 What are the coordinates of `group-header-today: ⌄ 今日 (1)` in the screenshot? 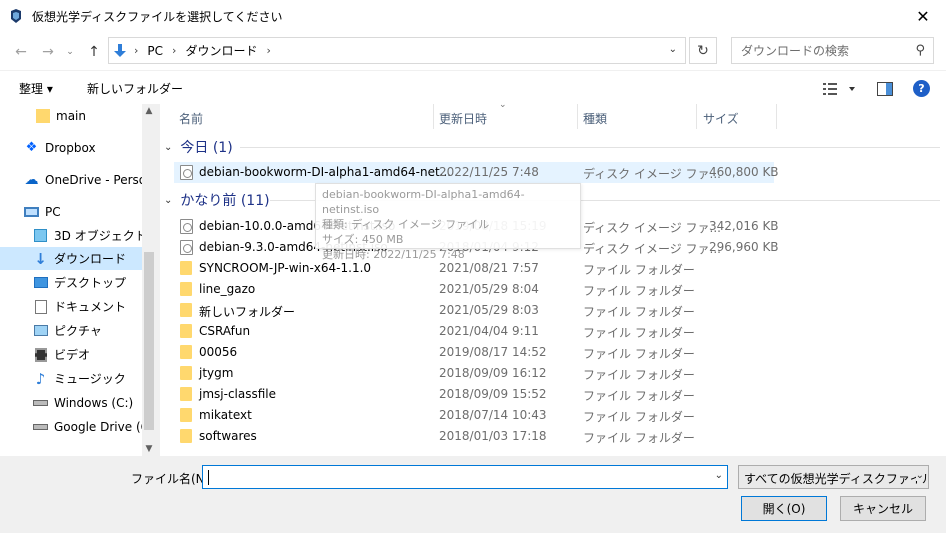 It's located at (552, 147).